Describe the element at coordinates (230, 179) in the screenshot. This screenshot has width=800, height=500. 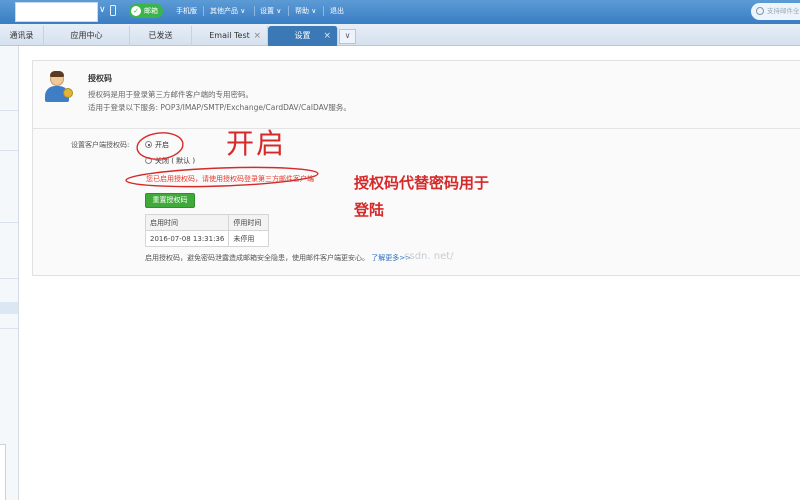
I see `status-notice: 您已启用授权码，请使用授权码登录第三方邮件客户端` at that location.